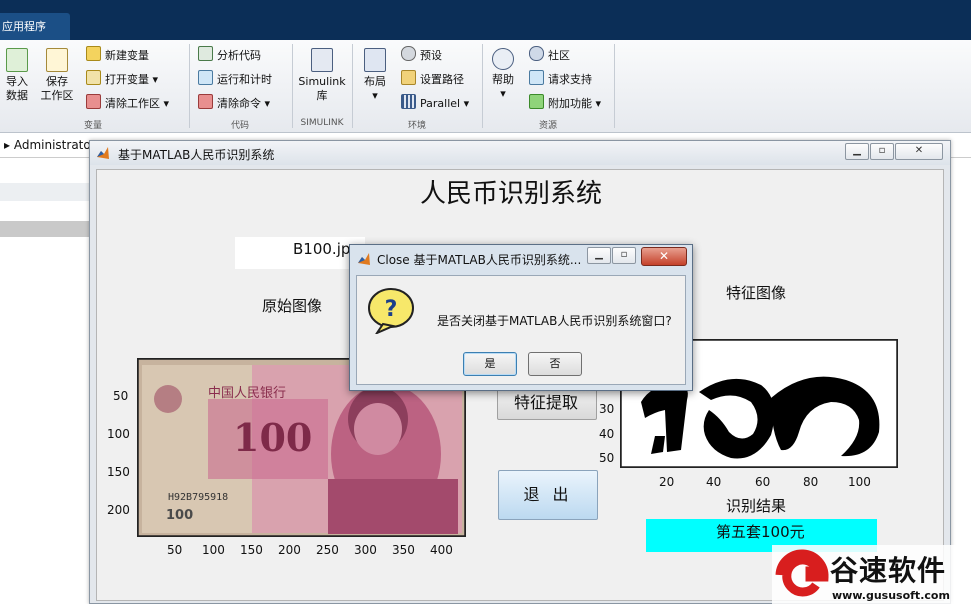  Describe the element at coordinates (93, 101) in the screenshot. I see `eraser-icon` at that location.